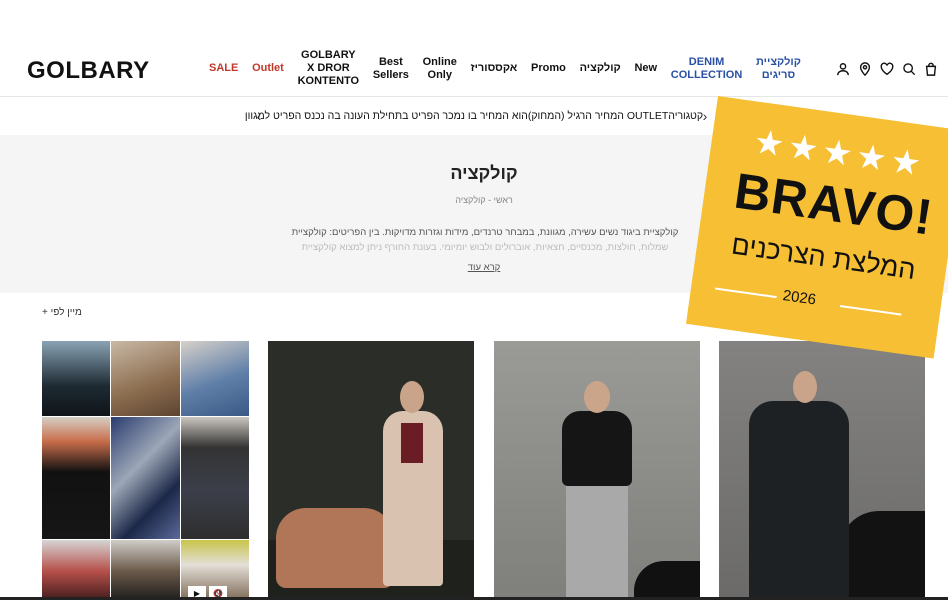  I want to click on sort-button: מיין לפי +, so click(62, 312).